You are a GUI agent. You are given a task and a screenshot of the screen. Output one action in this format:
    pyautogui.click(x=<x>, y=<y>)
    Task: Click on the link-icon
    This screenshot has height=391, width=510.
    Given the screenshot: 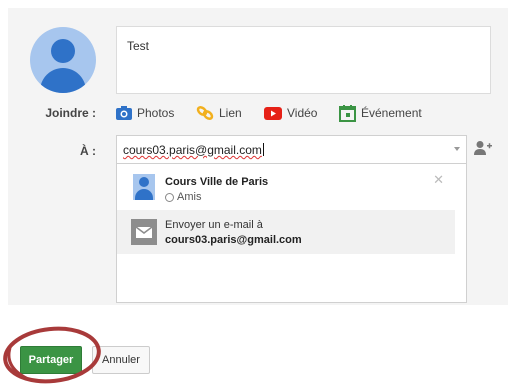 What is the action you would take?
    pyautogui.click(x=205, y=113)
    